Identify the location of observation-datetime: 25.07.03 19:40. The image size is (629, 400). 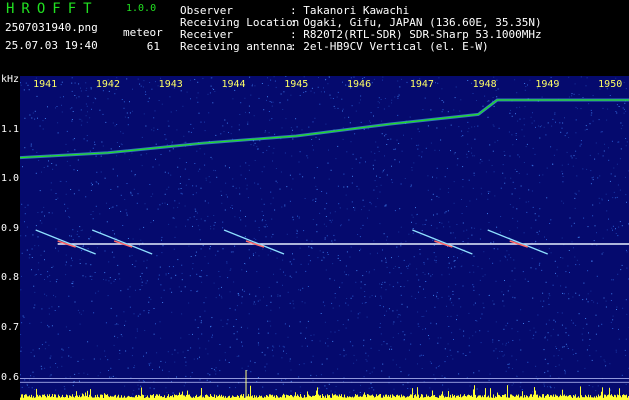
(51, 45).